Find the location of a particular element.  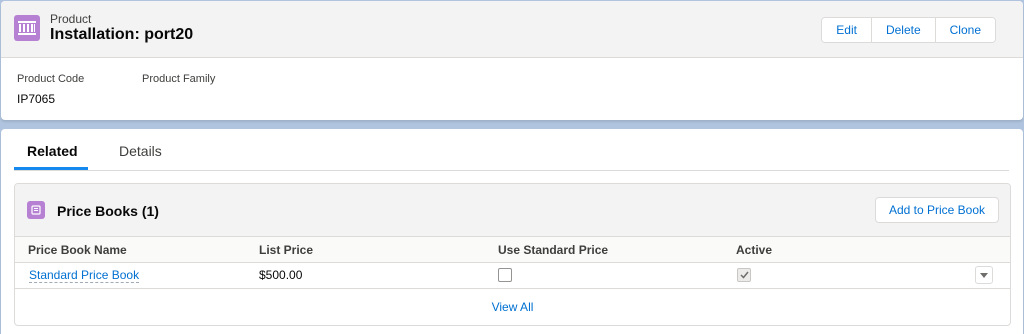

edit-button: Edit is located at coordinates (846, 30).